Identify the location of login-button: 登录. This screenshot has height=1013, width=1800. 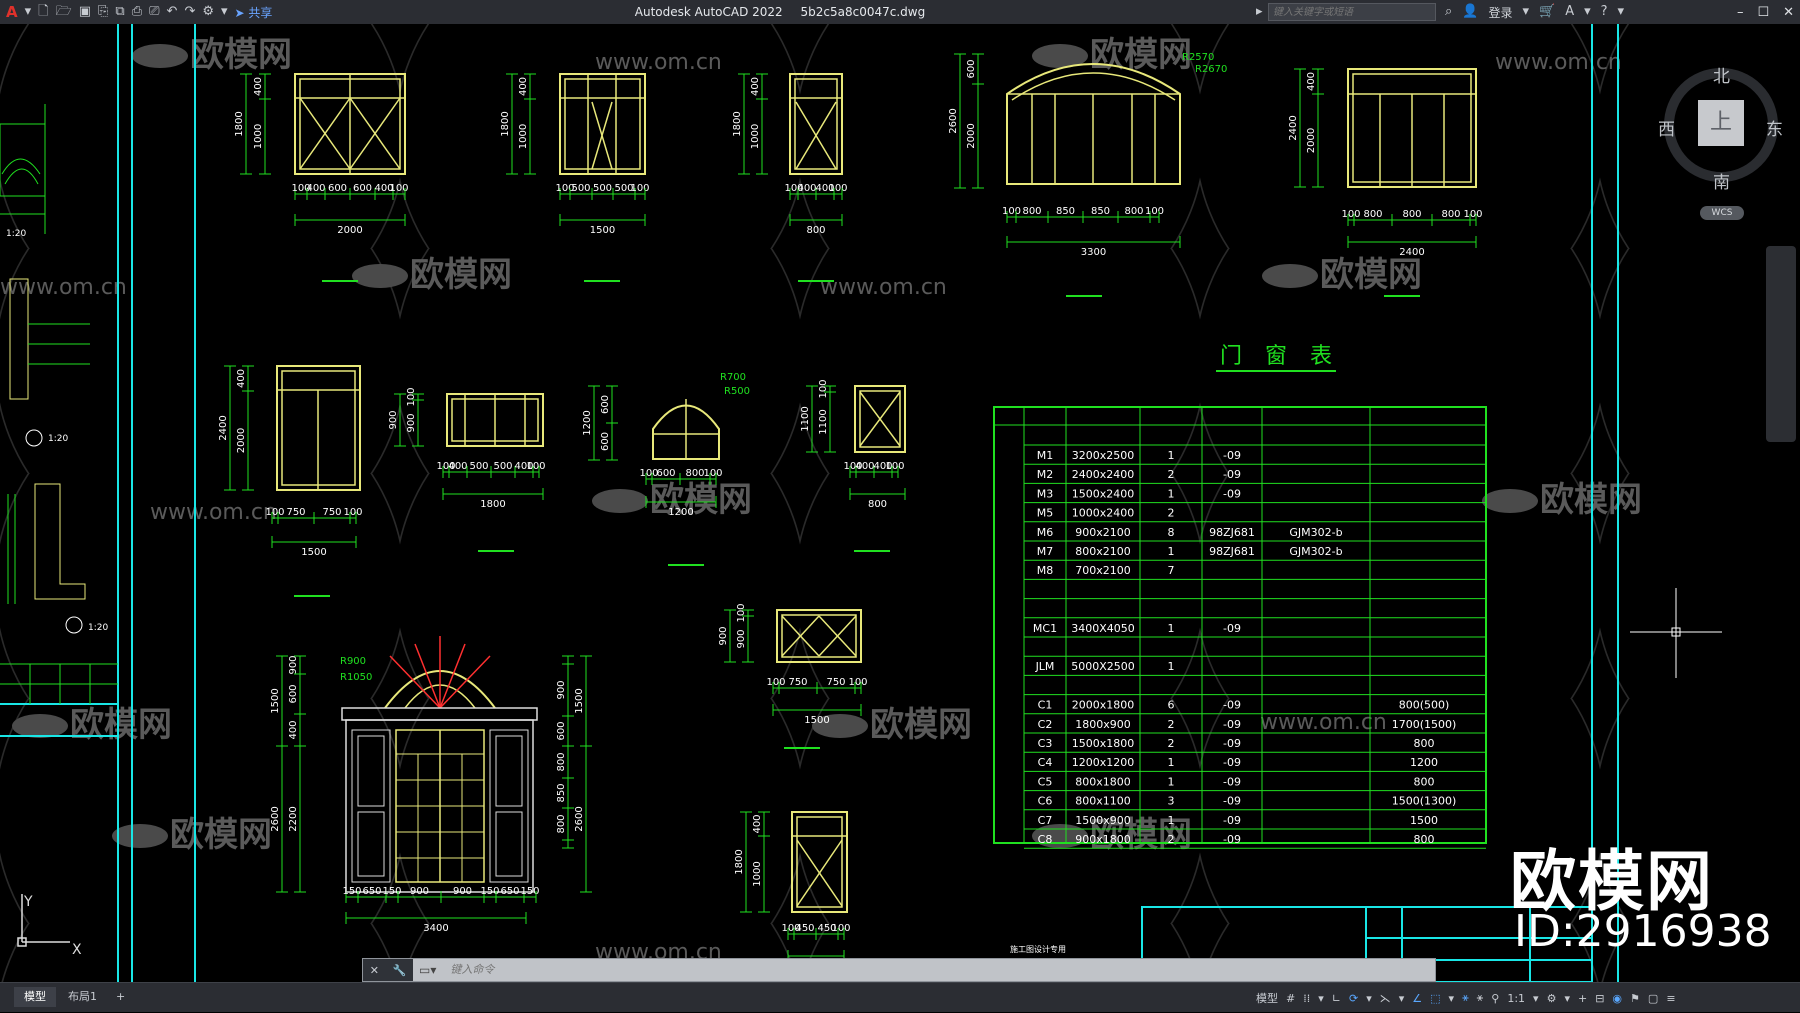
(1500, 12).